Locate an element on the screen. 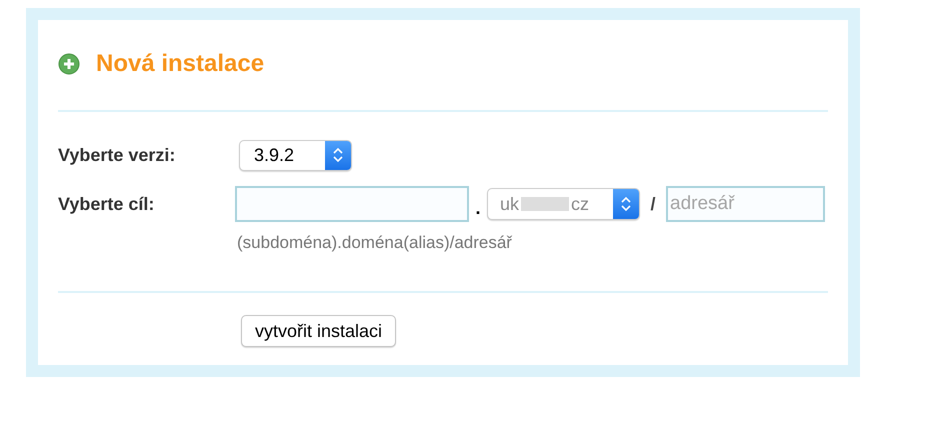  field-label: Vyberte verzi: is located at coordinates (116, 155).